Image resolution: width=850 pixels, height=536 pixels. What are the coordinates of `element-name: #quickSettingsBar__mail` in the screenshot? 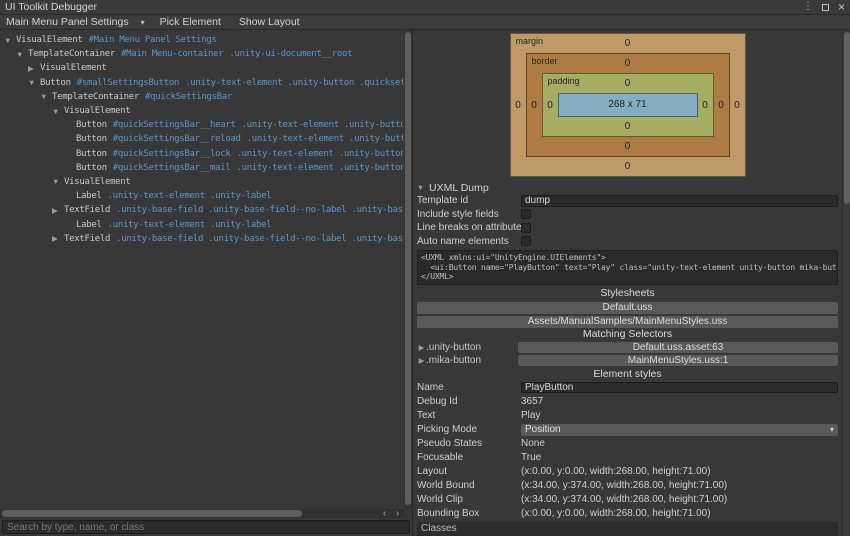 It's located at (171, 167).